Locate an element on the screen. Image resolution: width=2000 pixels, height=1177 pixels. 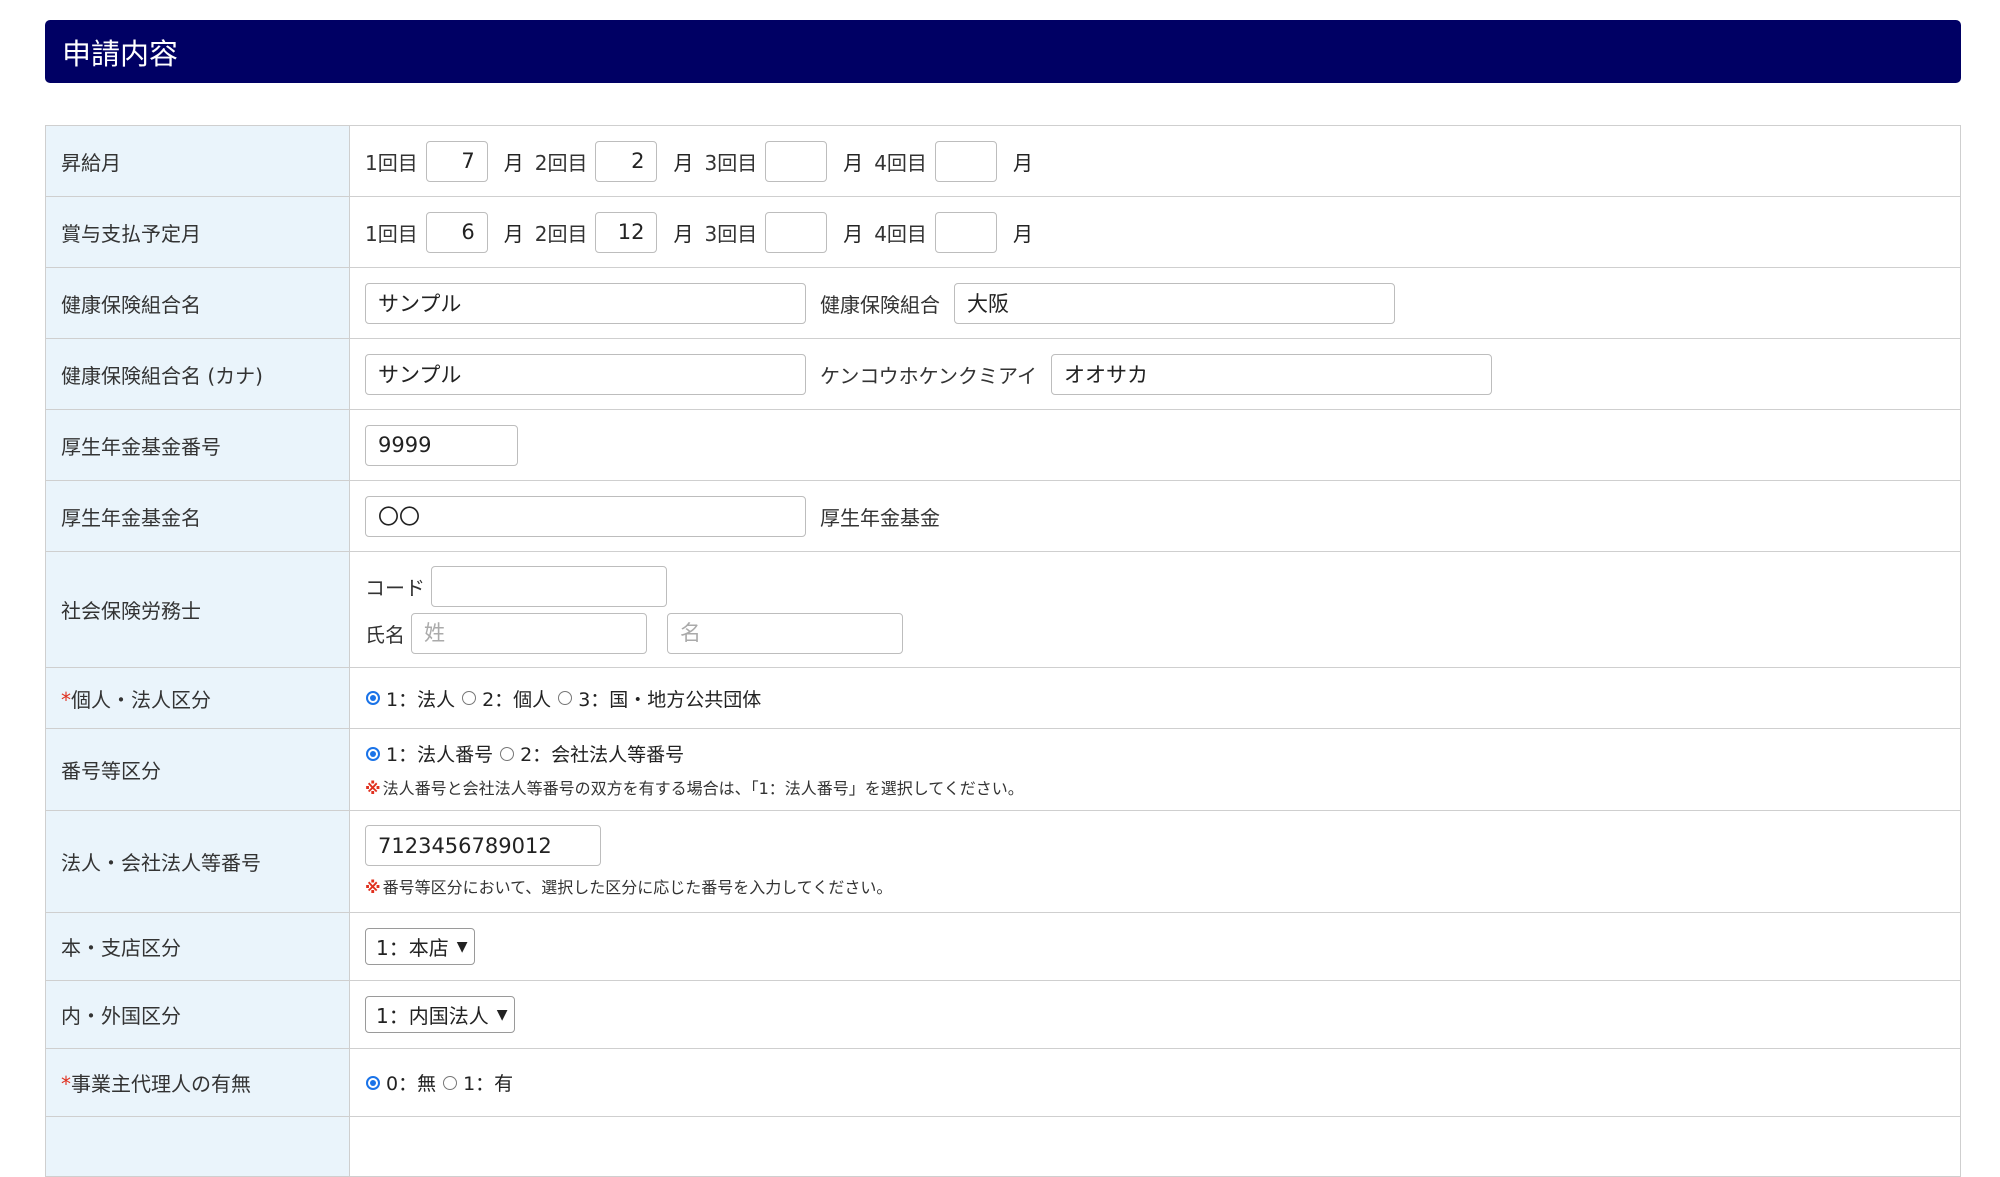
shokyu-1-input is located at coordinates (456, 161).